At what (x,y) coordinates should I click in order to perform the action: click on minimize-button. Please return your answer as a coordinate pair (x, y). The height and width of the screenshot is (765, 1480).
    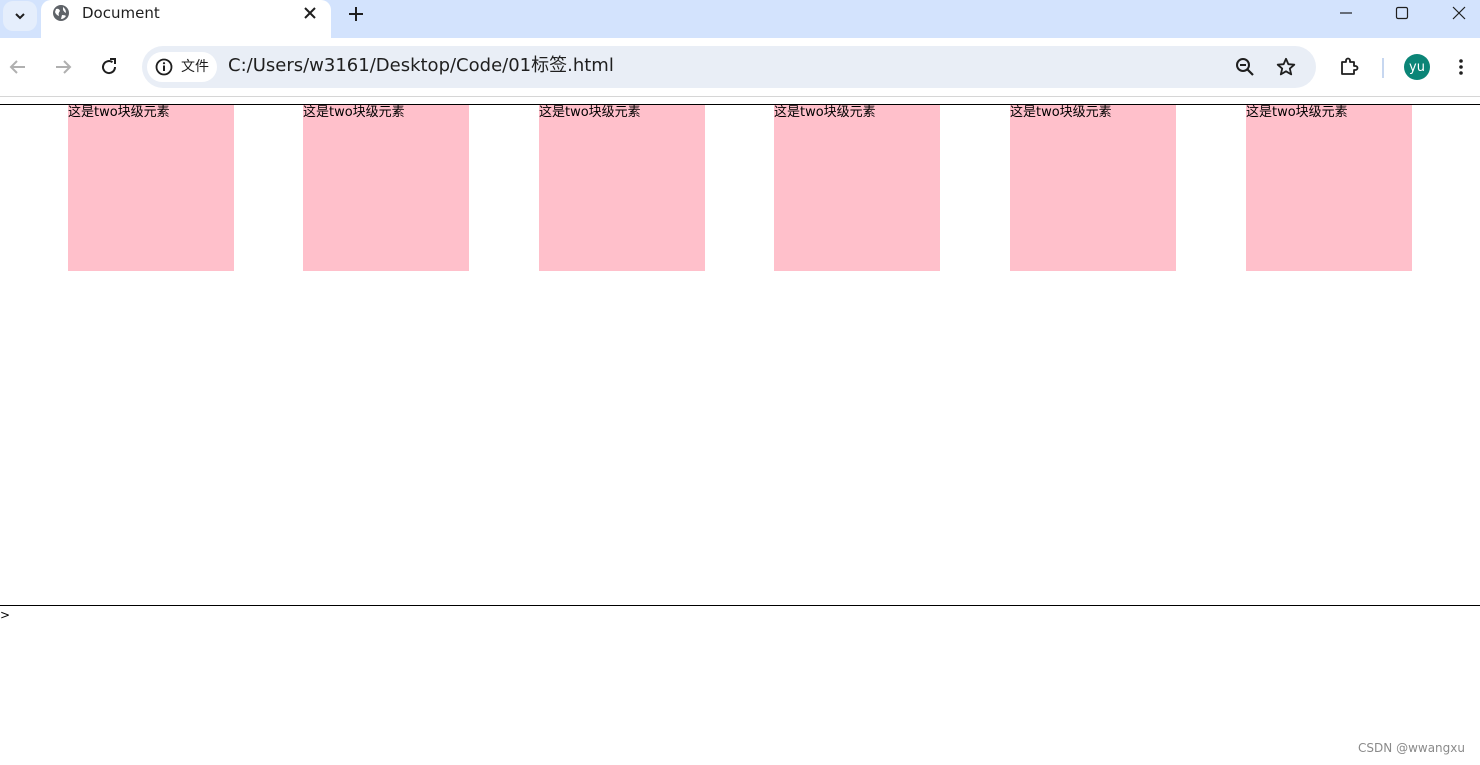
    Looking at the image, I should click on (1346, 13).